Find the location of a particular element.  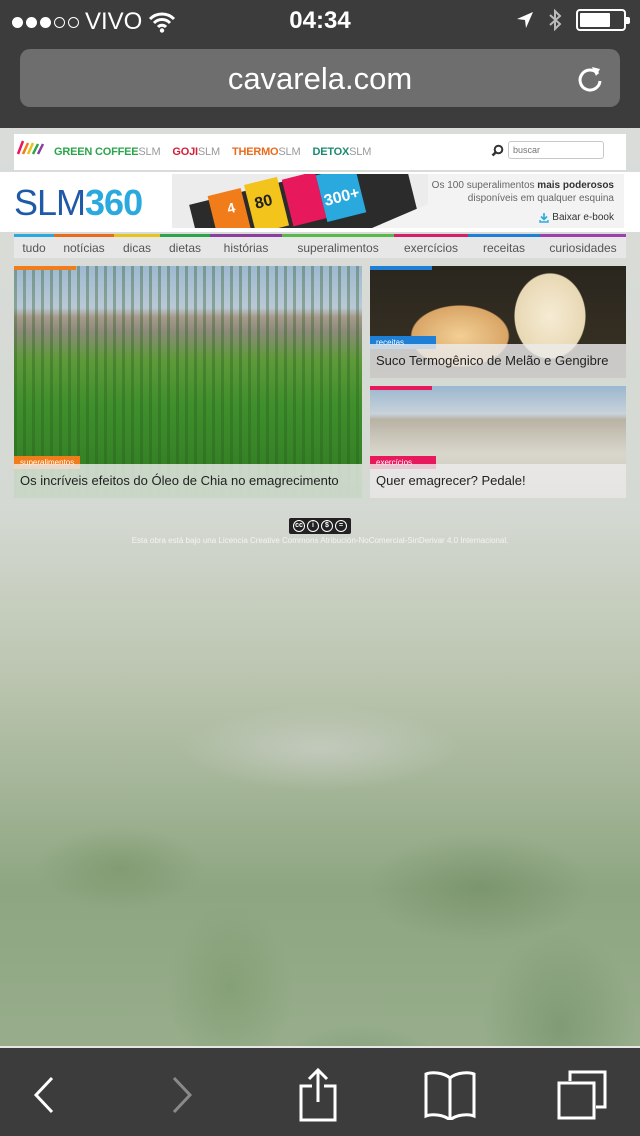

attribution-icon: i is located at coordinates (313, 525).